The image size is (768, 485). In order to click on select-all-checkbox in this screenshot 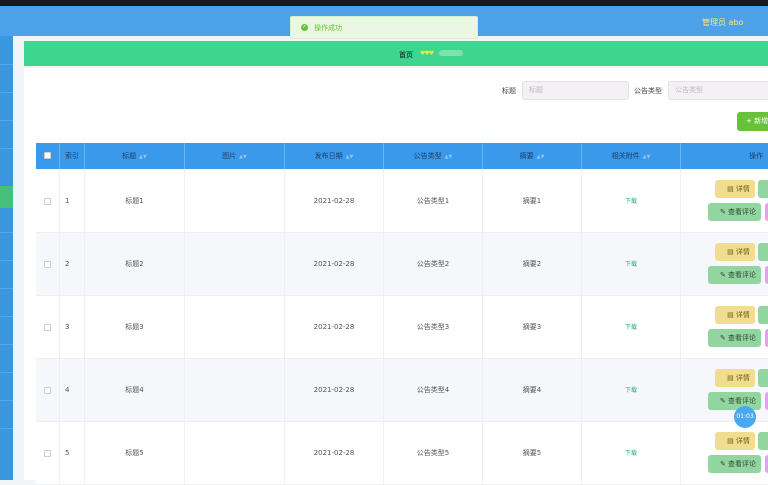, I will do `click(47, 155)`.